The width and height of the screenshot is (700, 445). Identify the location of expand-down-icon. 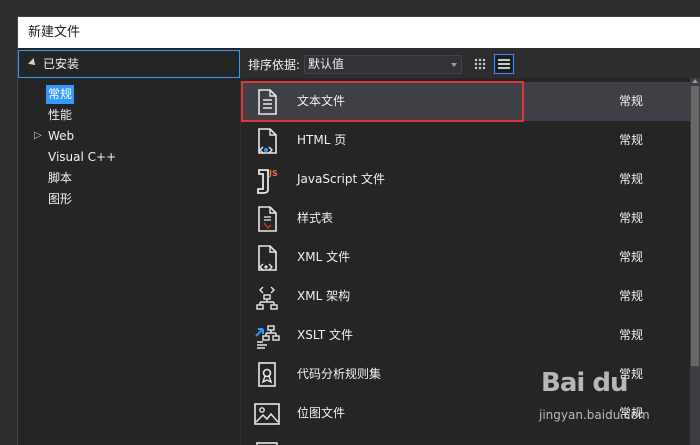
(33, 63).